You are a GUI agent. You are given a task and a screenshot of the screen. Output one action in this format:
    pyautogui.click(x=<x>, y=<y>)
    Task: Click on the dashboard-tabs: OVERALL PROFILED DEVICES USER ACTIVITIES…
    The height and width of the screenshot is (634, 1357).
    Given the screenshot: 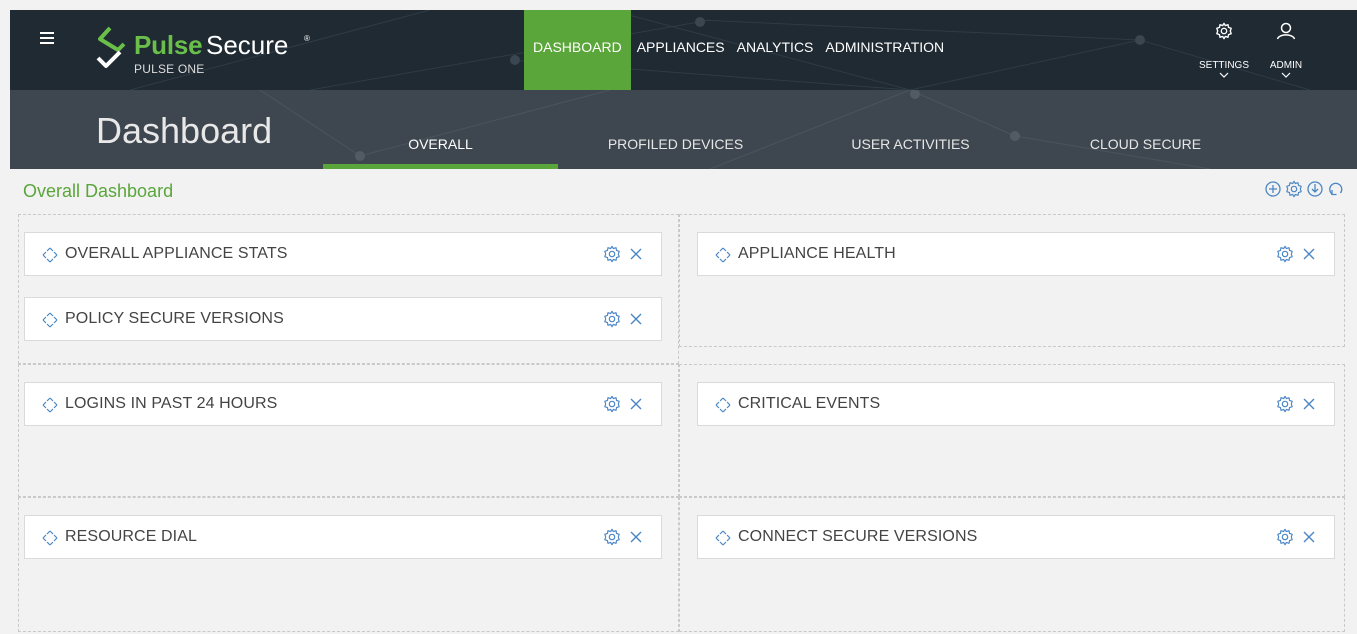 What is the action you would take?
    pyautogui.click(x=793, y=129)
    